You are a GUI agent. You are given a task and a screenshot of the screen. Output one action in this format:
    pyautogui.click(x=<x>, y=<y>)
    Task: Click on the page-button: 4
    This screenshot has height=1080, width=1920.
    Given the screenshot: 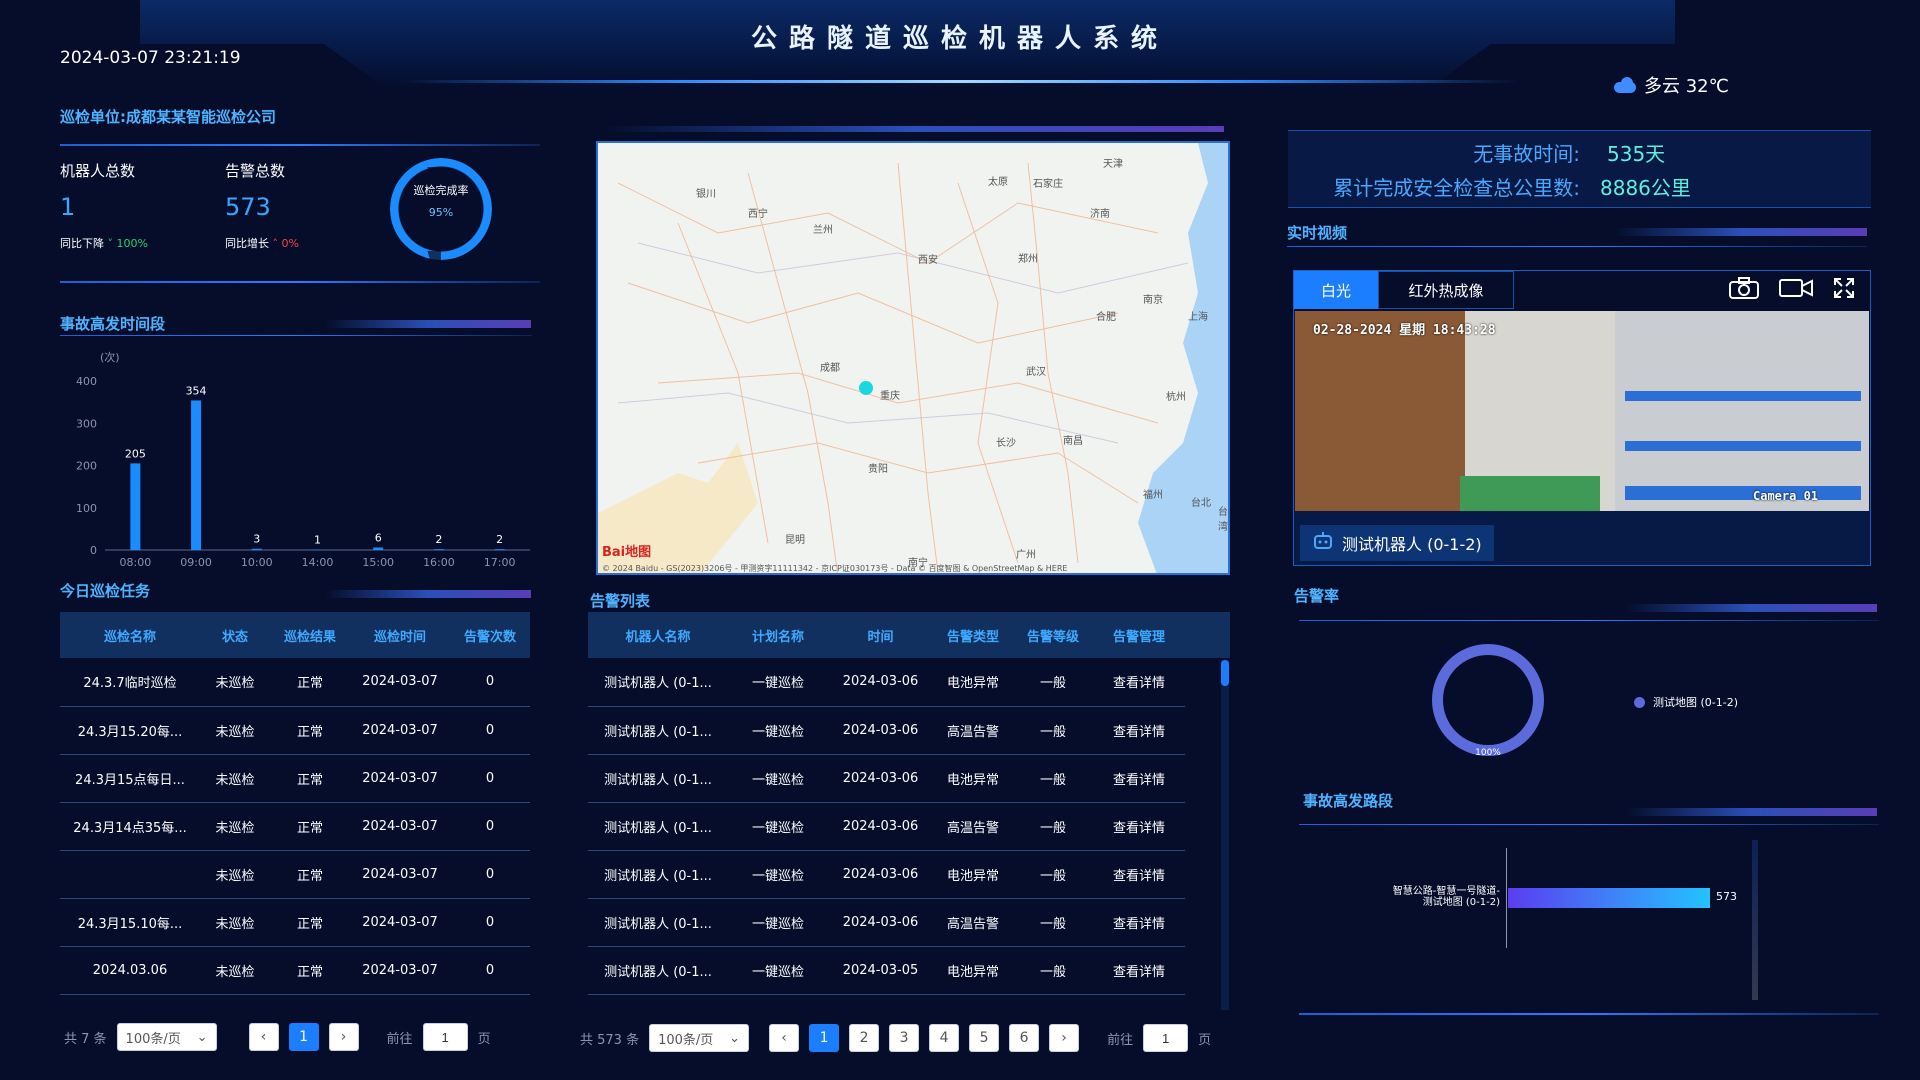 What is the action you would take?
    pyautogui.click(x=944, y=1038)
    